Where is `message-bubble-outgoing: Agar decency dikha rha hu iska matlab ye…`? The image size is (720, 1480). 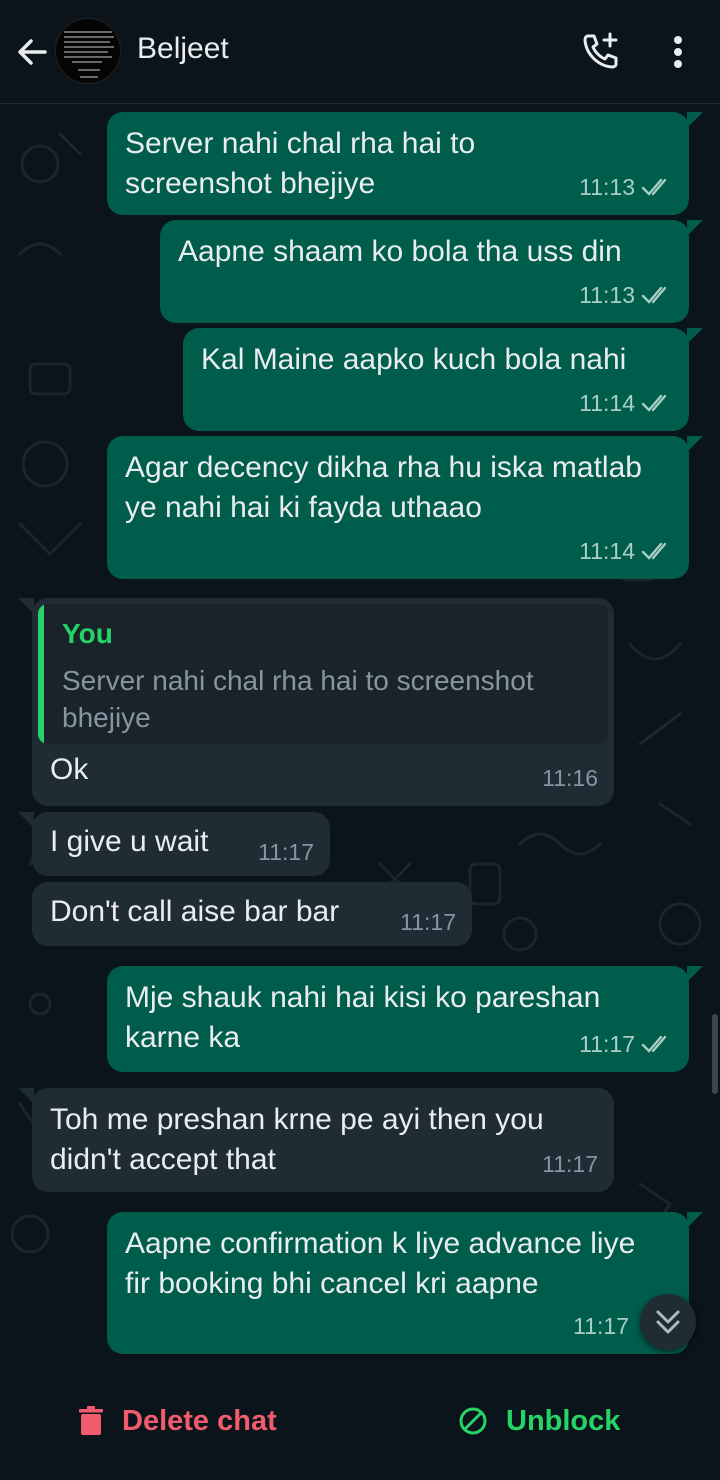 message-bubble-outgoing: Agar decency dikha rha hu iska matlab ye… is located at coordinates (405, 507).